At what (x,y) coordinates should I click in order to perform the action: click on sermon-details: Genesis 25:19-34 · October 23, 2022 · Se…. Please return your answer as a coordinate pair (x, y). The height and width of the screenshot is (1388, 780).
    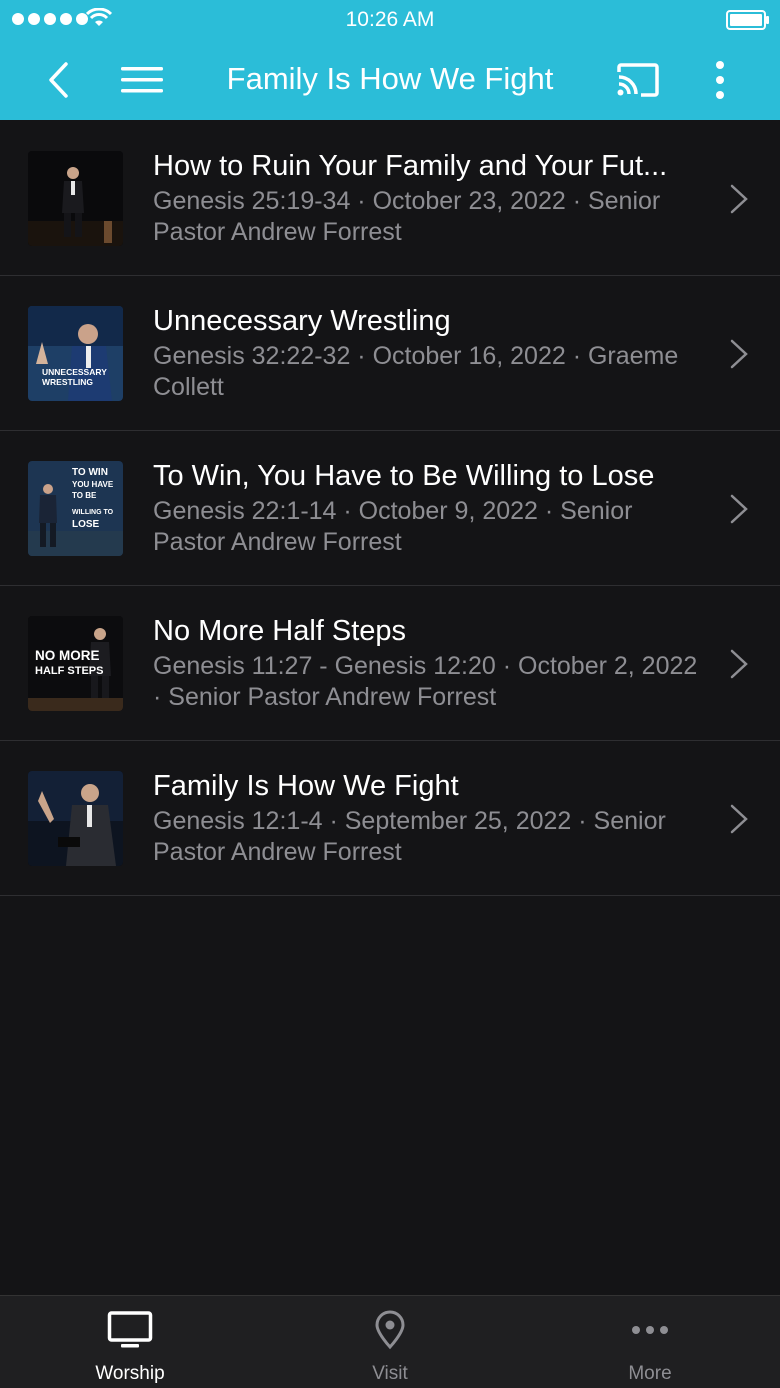
    Looking at the image, I should click on (407, 216).